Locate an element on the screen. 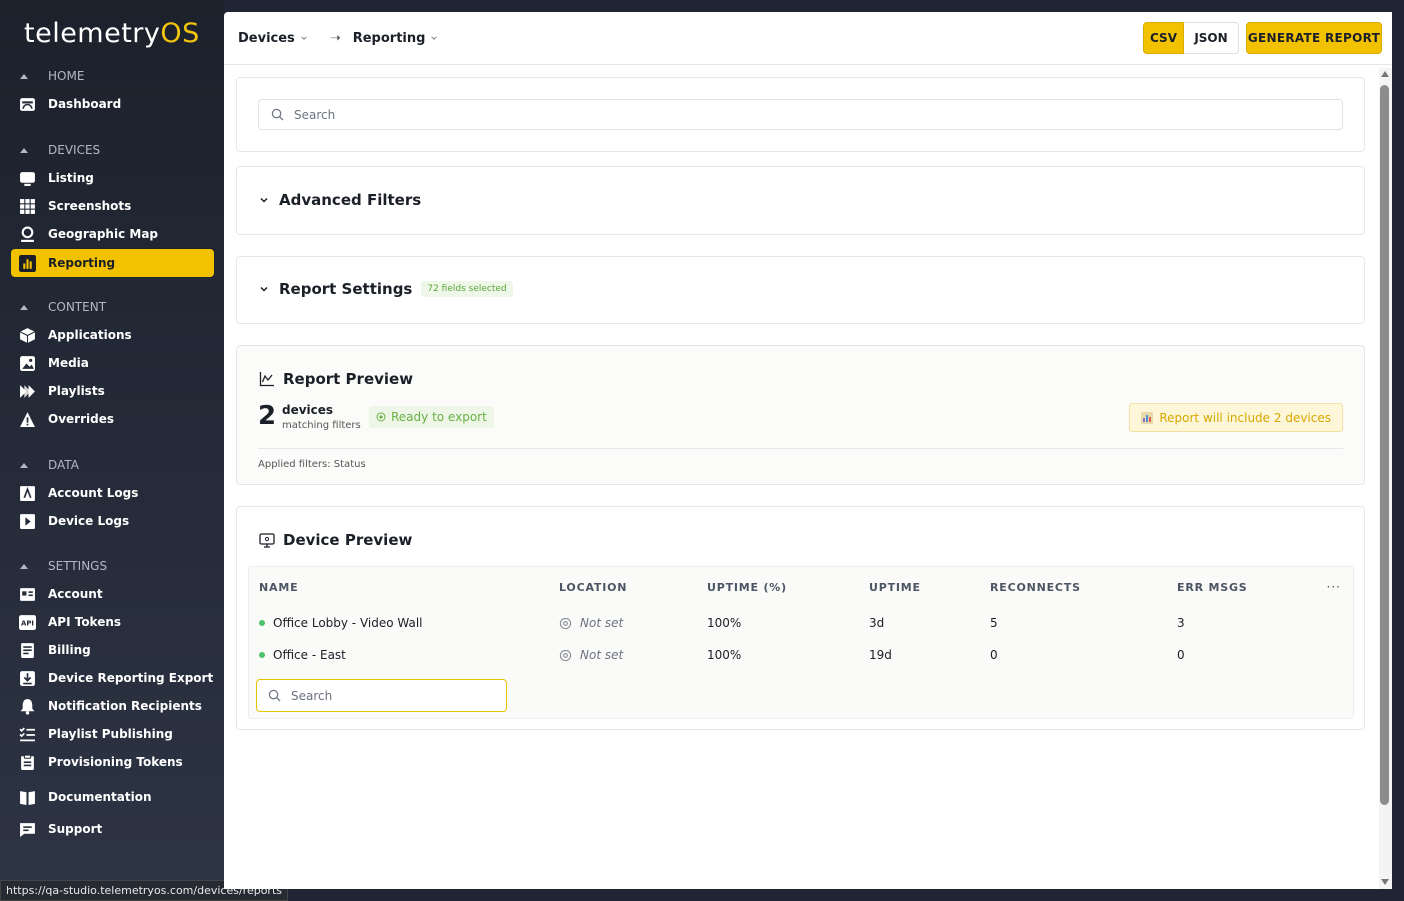  section-devices: DEVICES is located at coordinates (60, 150).